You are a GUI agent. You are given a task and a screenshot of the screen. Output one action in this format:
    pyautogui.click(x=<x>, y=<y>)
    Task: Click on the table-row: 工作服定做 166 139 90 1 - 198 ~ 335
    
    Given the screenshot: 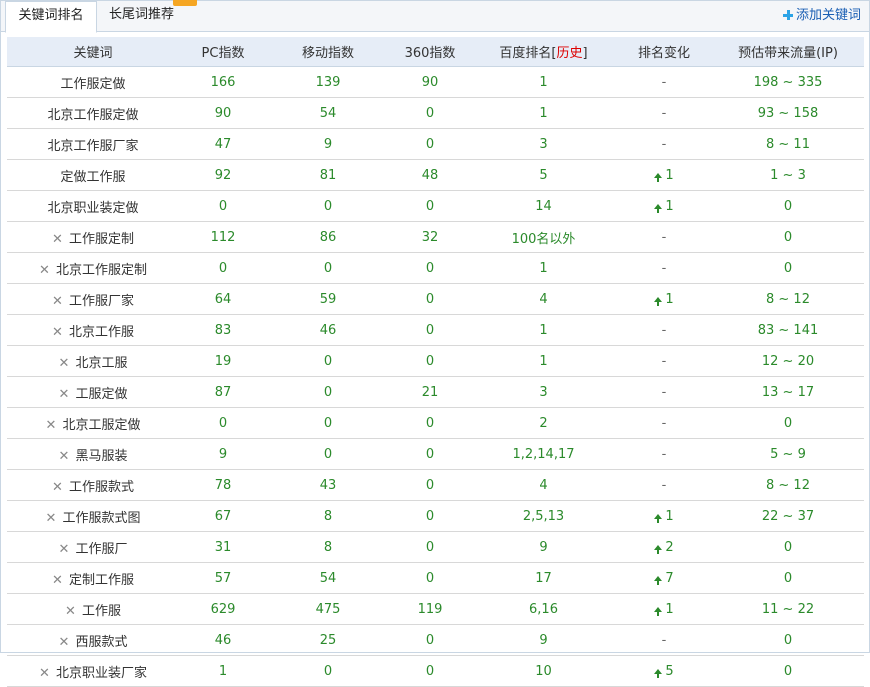 What is the action you would take?
    pyautogui.click(x=435, y=82)
    